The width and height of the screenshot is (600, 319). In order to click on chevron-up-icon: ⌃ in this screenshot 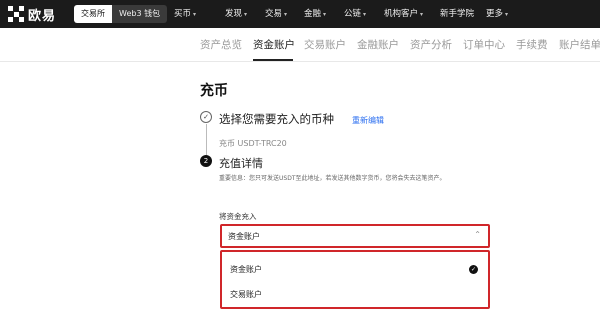, I will do `click(477, 234)`.